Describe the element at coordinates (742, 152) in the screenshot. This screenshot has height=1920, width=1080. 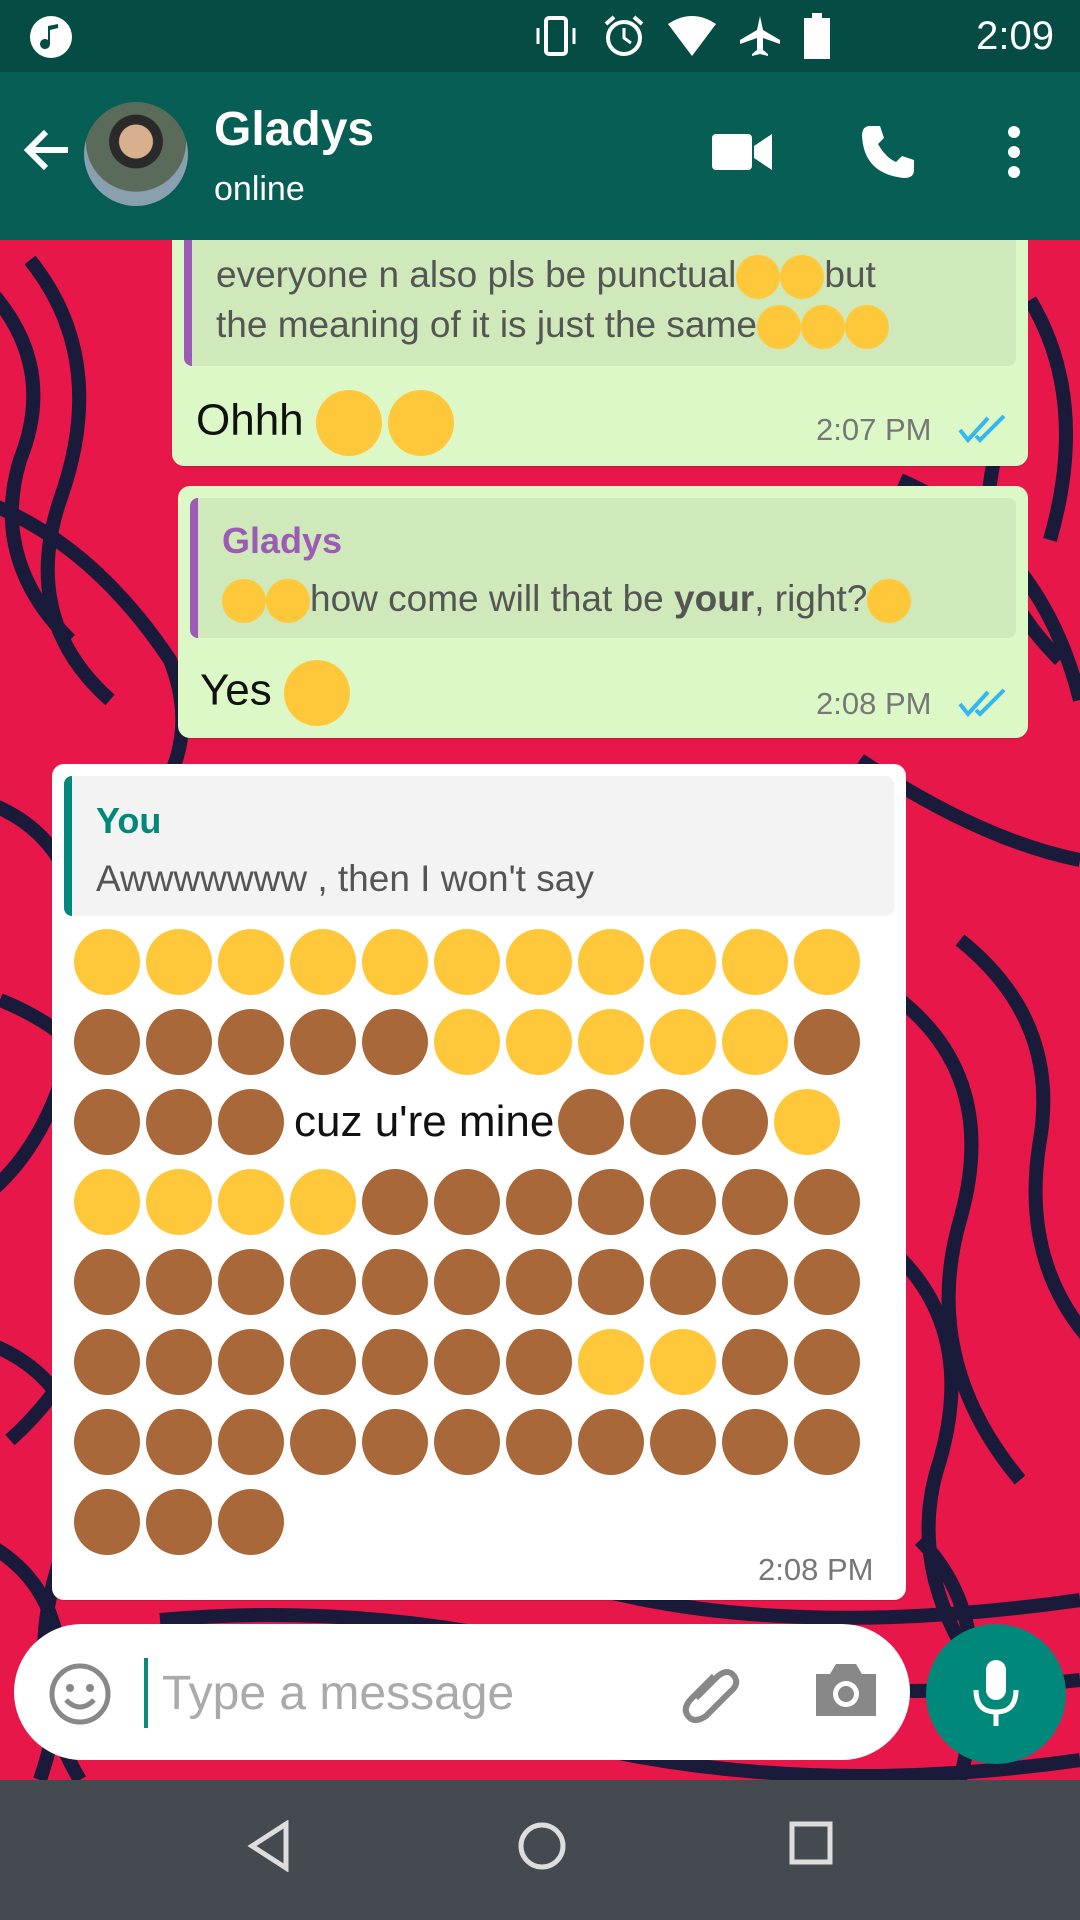
I see `video-call-icon` at that location.